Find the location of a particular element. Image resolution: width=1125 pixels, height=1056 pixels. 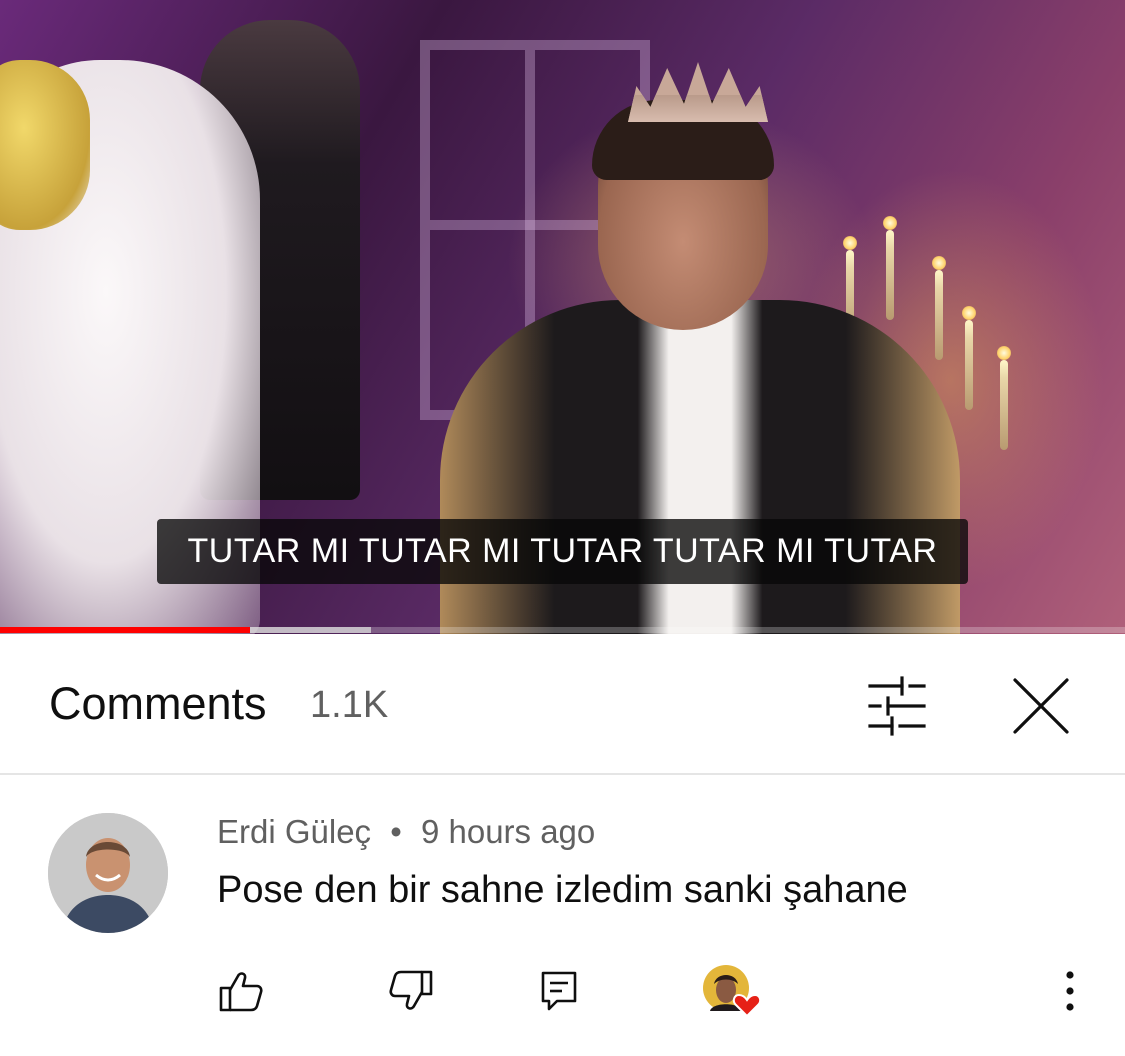

sort-filter-button is located at coordinates (897, 706).